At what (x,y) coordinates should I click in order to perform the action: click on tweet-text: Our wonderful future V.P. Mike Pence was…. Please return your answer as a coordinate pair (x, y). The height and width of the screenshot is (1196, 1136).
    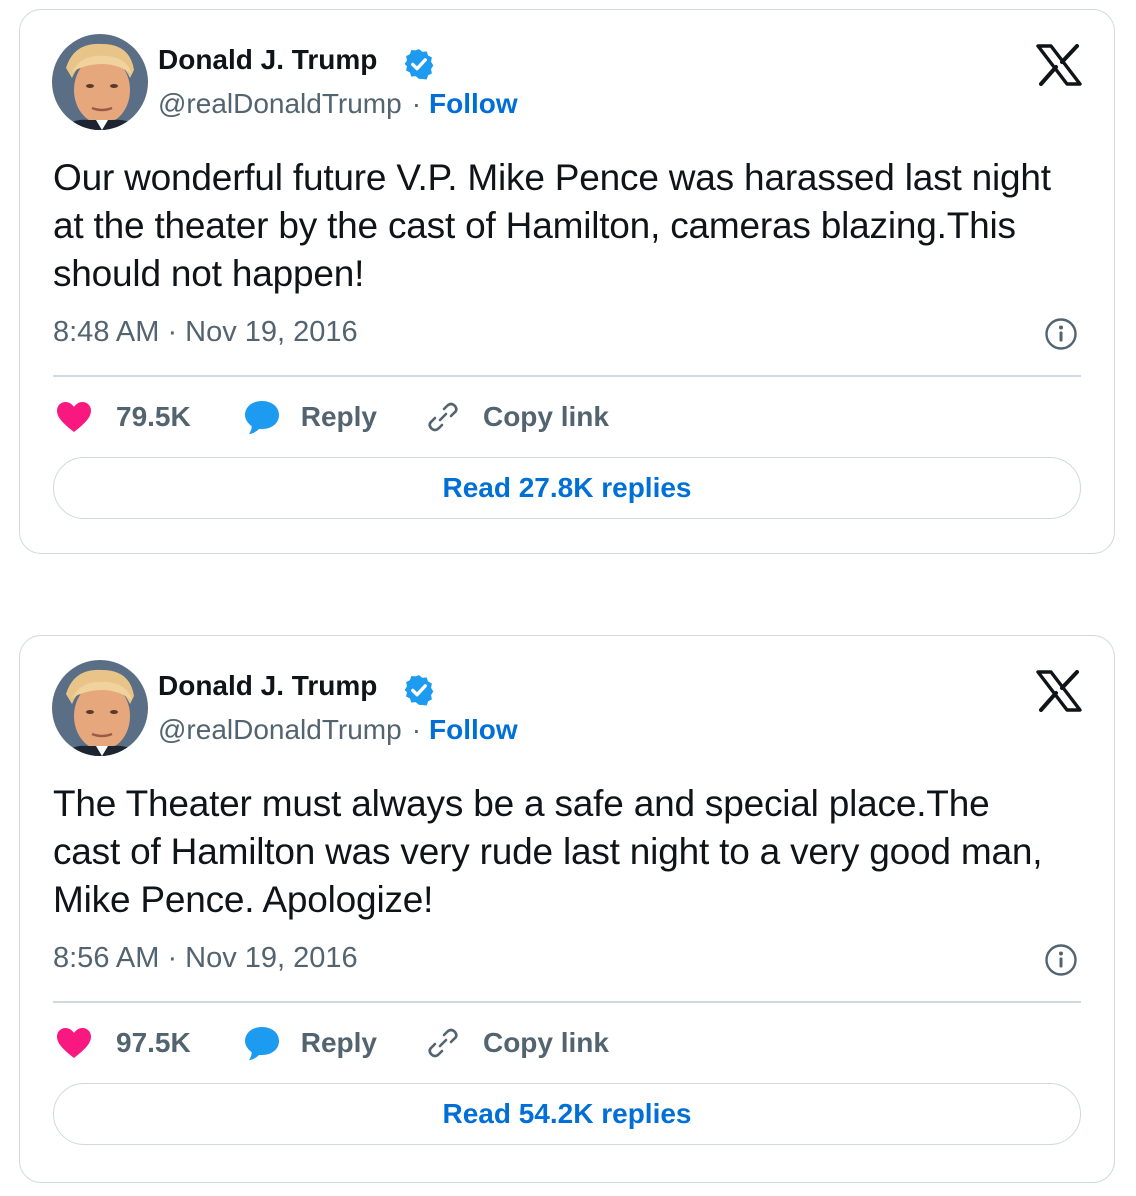
    Looking at the image, I should click on (552, 225).